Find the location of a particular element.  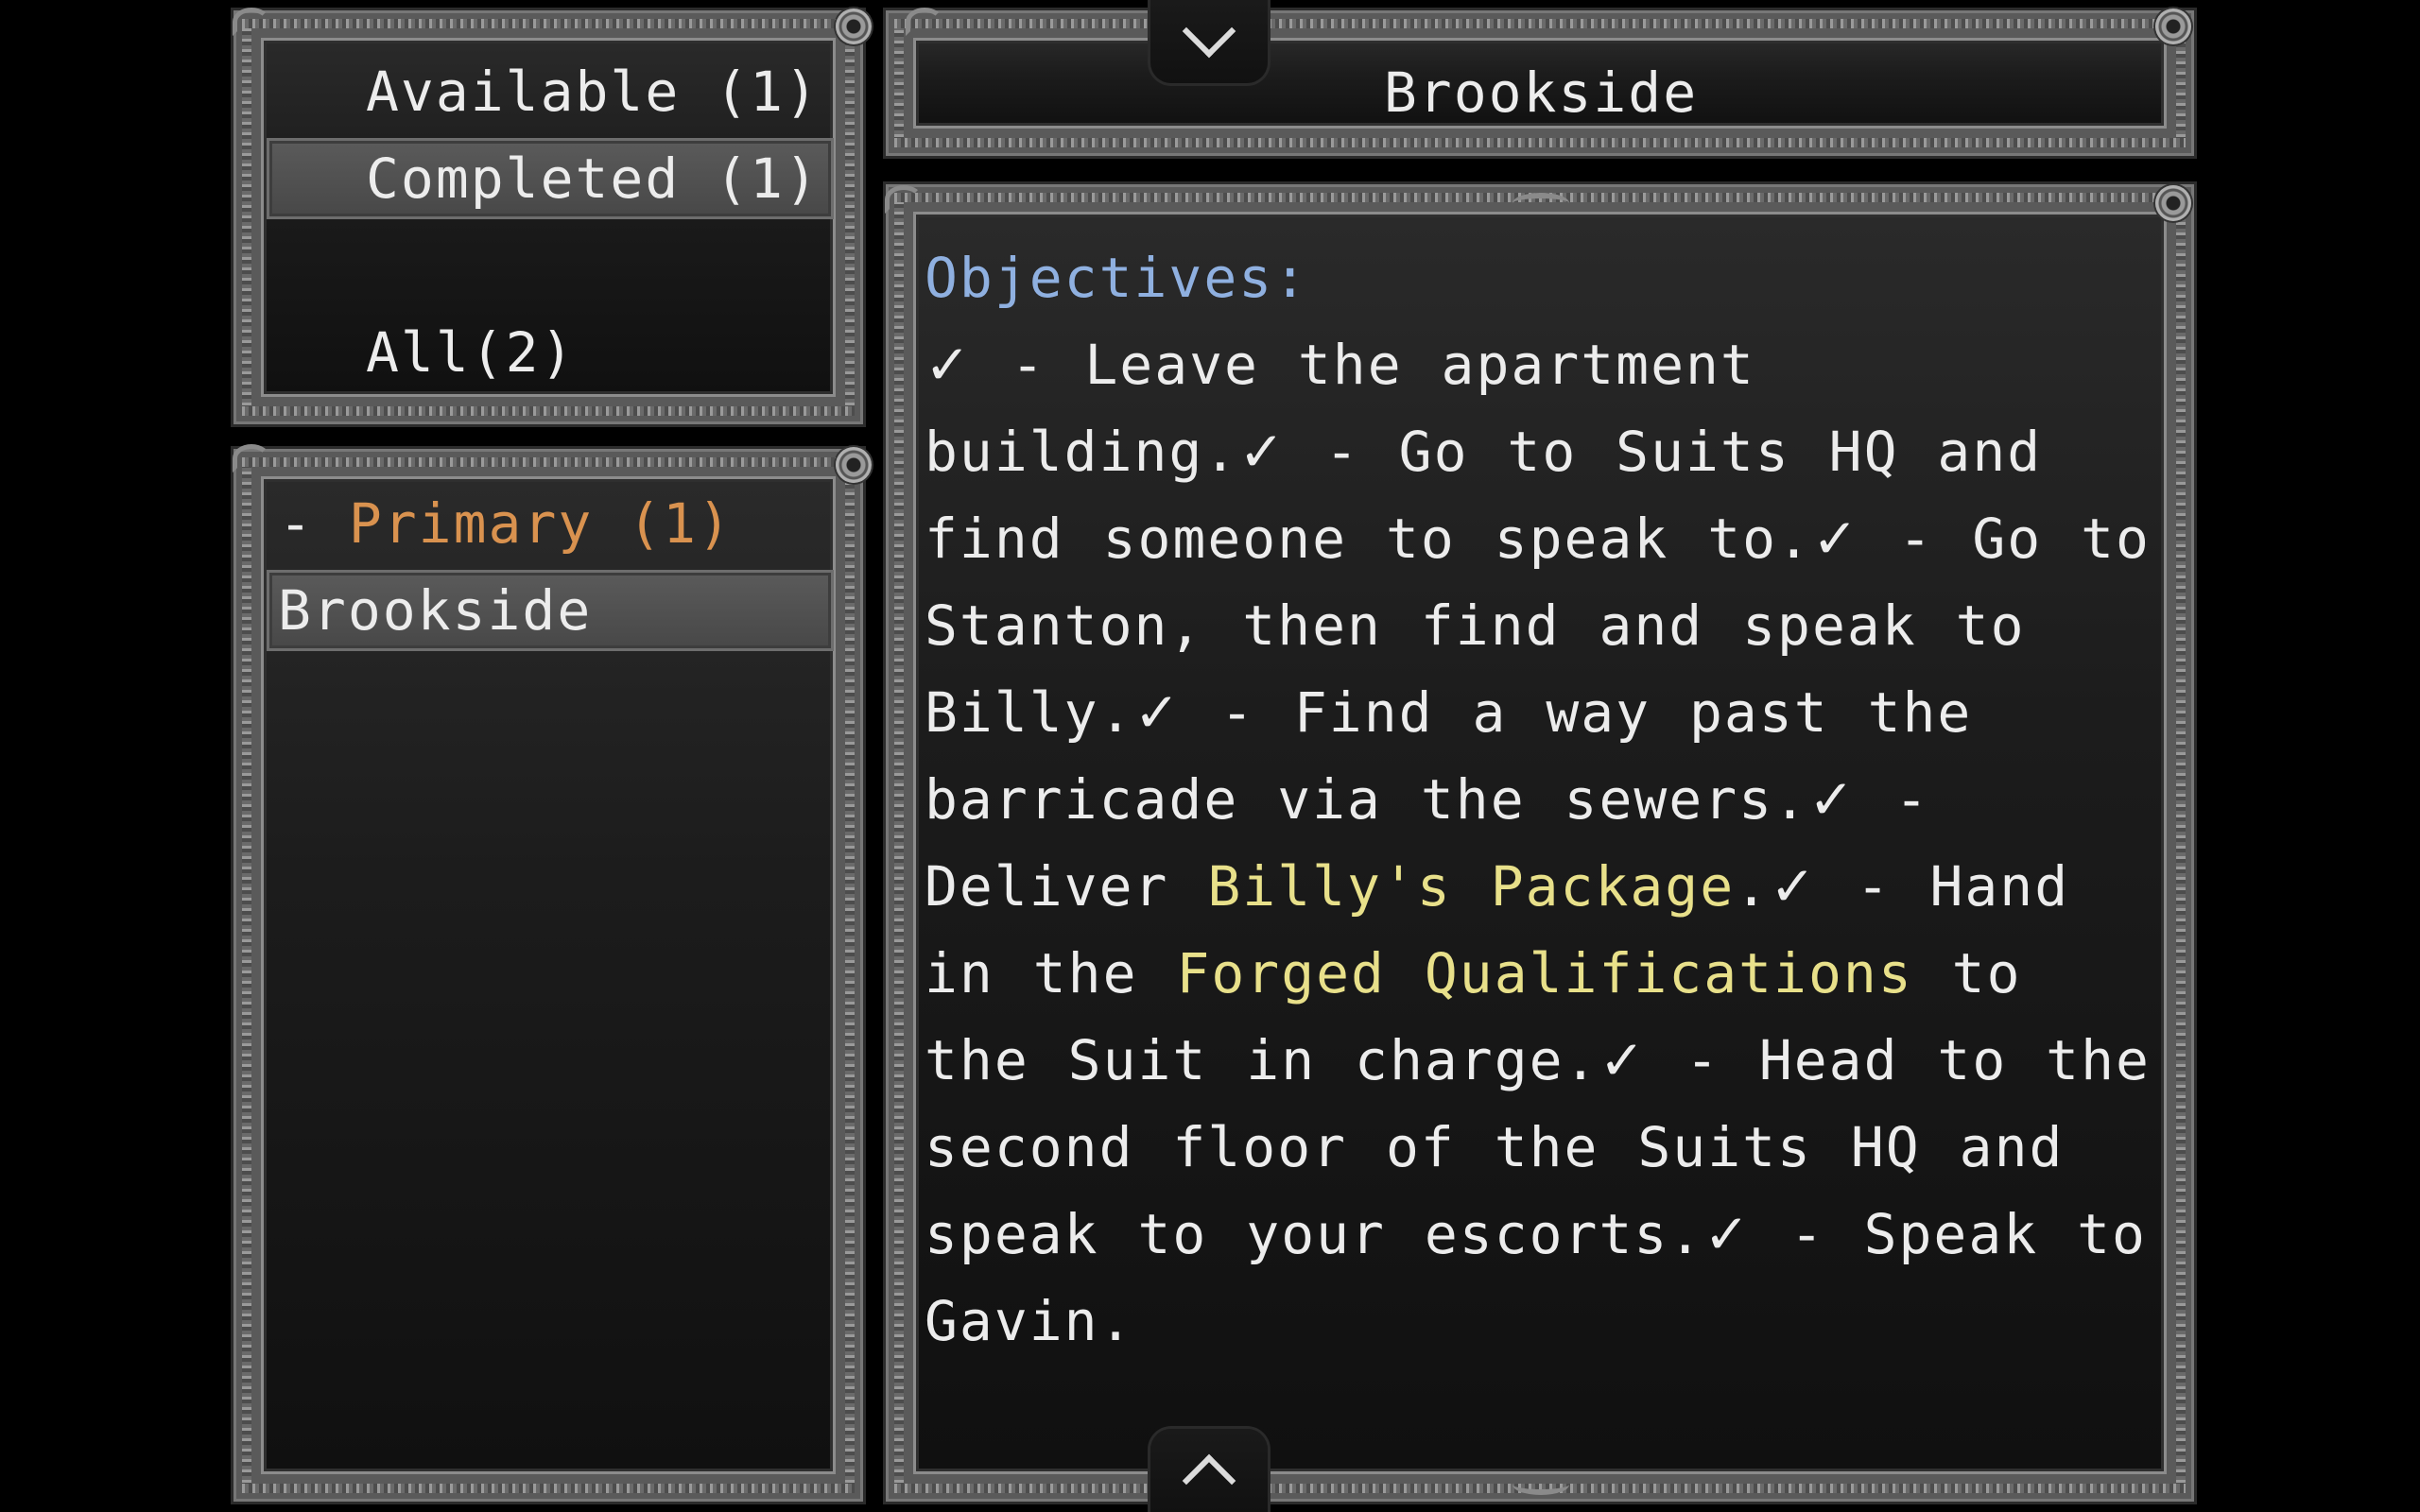

scroll-down-button is located at coordinates (1209, 41).